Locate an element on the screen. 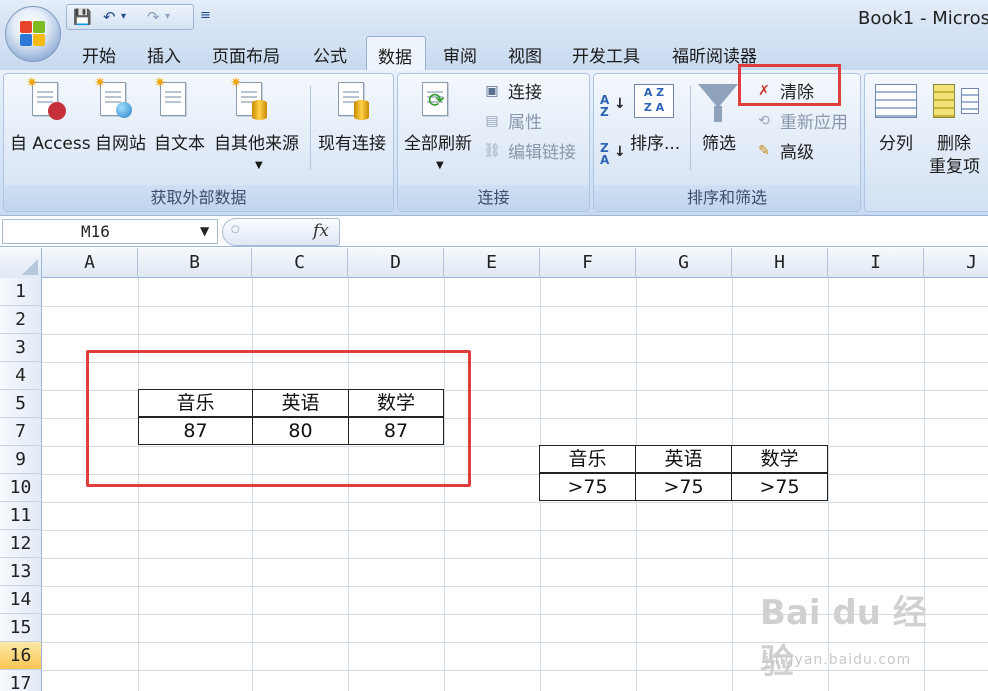  existing-connections-label: 现有连接 is located at coordinates (352, 144).